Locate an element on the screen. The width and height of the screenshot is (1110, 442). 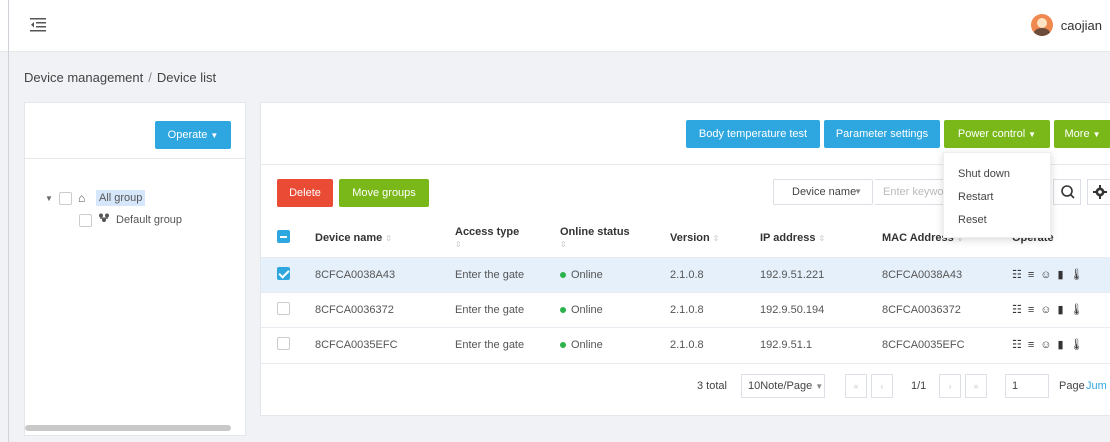
more-button: More ▼ is located at coordinates (1082, 134).